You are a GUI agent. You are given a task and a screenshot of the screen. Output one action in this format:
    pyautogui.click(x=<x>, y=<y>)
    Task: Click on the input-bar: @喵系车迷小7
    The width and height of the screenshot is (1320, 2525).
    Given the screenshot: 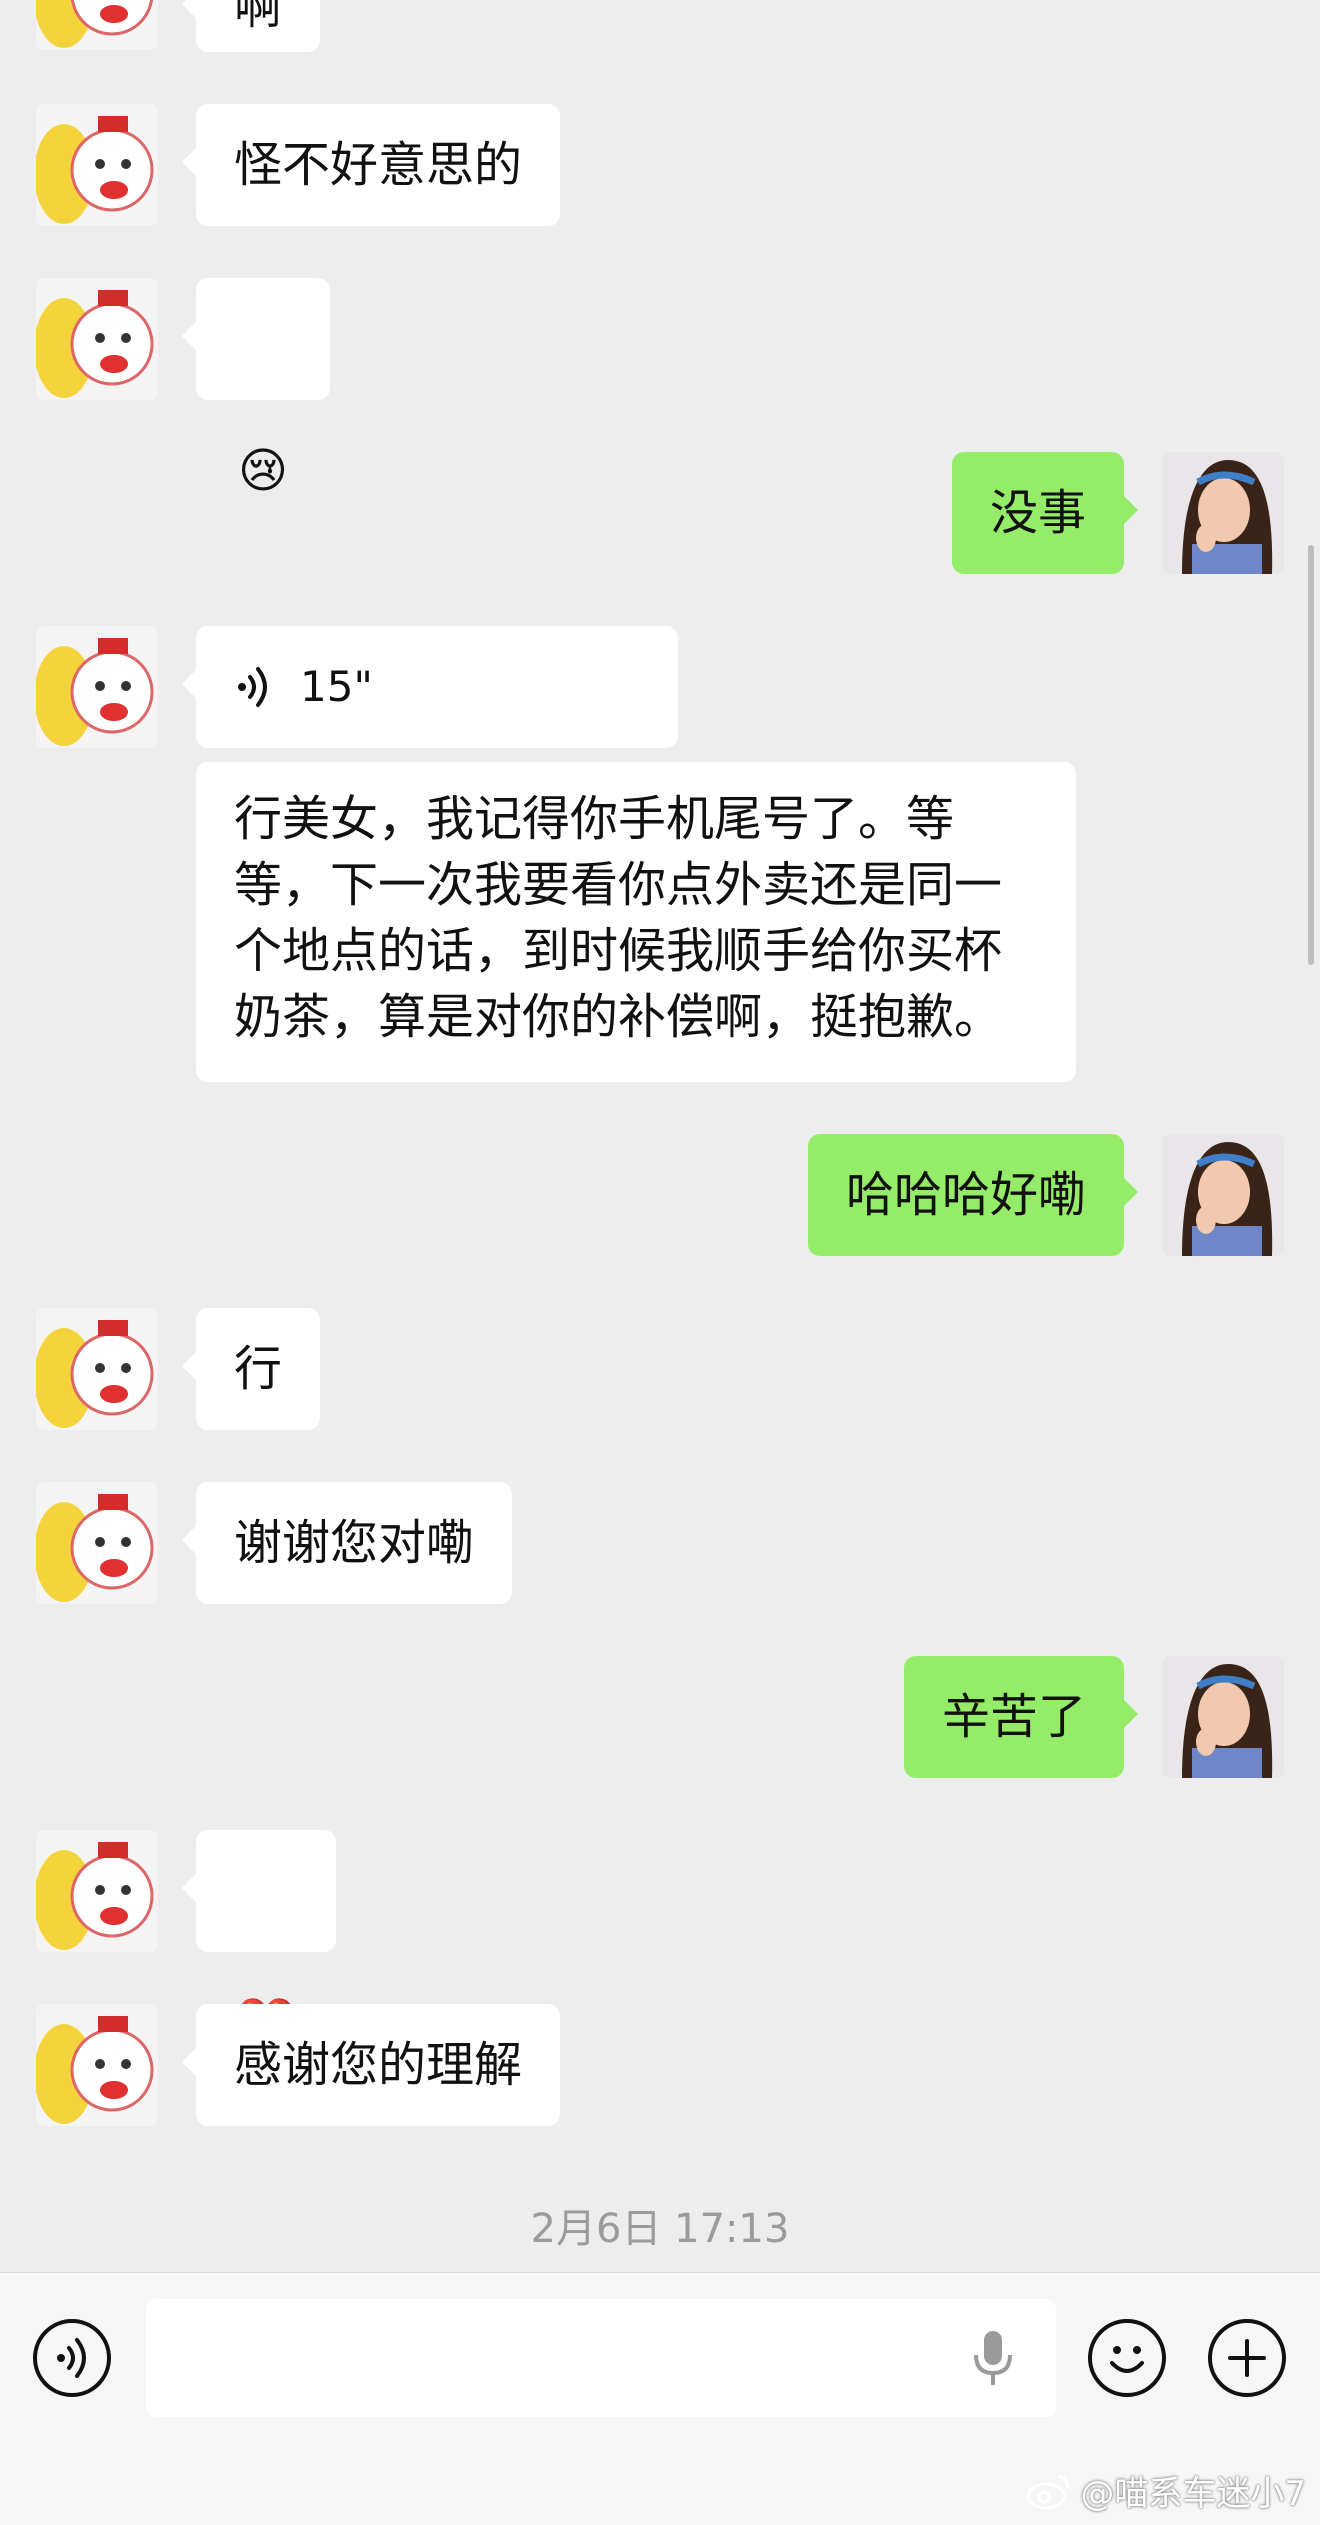 What is the action you would take?
    pyautogui.click(x=660, y=2398)
    